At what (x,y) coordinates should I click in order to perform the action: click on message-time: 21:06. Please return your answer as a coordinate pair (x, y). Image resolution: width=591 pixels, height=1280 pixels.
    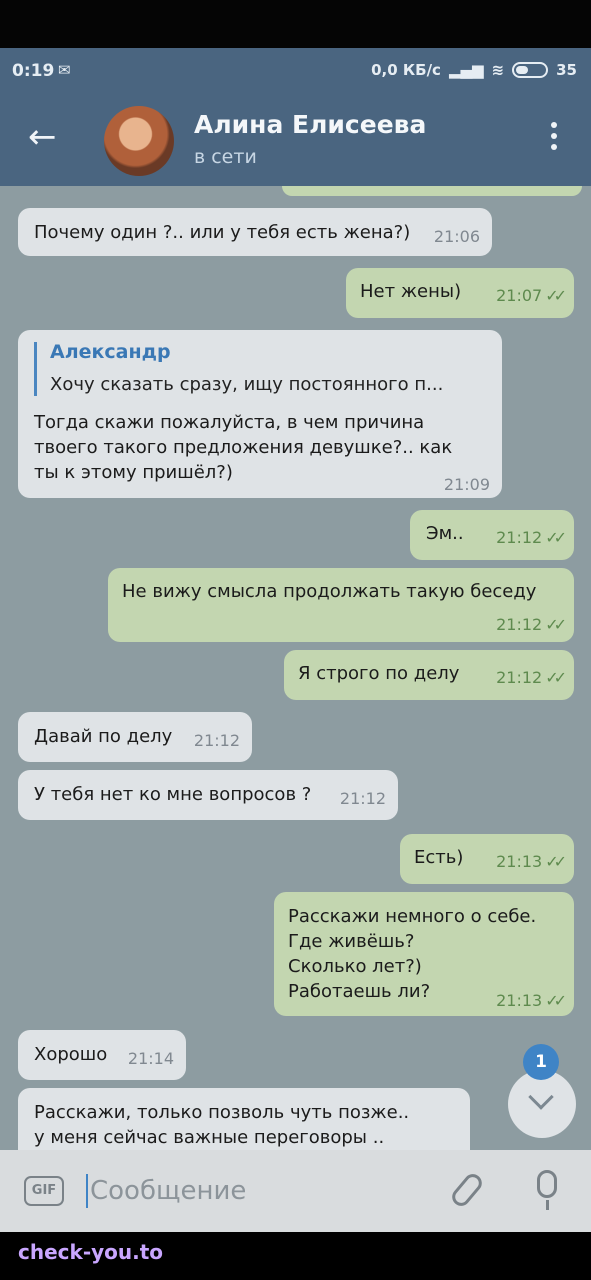
    Looking at the image, I should click on (456, 236).